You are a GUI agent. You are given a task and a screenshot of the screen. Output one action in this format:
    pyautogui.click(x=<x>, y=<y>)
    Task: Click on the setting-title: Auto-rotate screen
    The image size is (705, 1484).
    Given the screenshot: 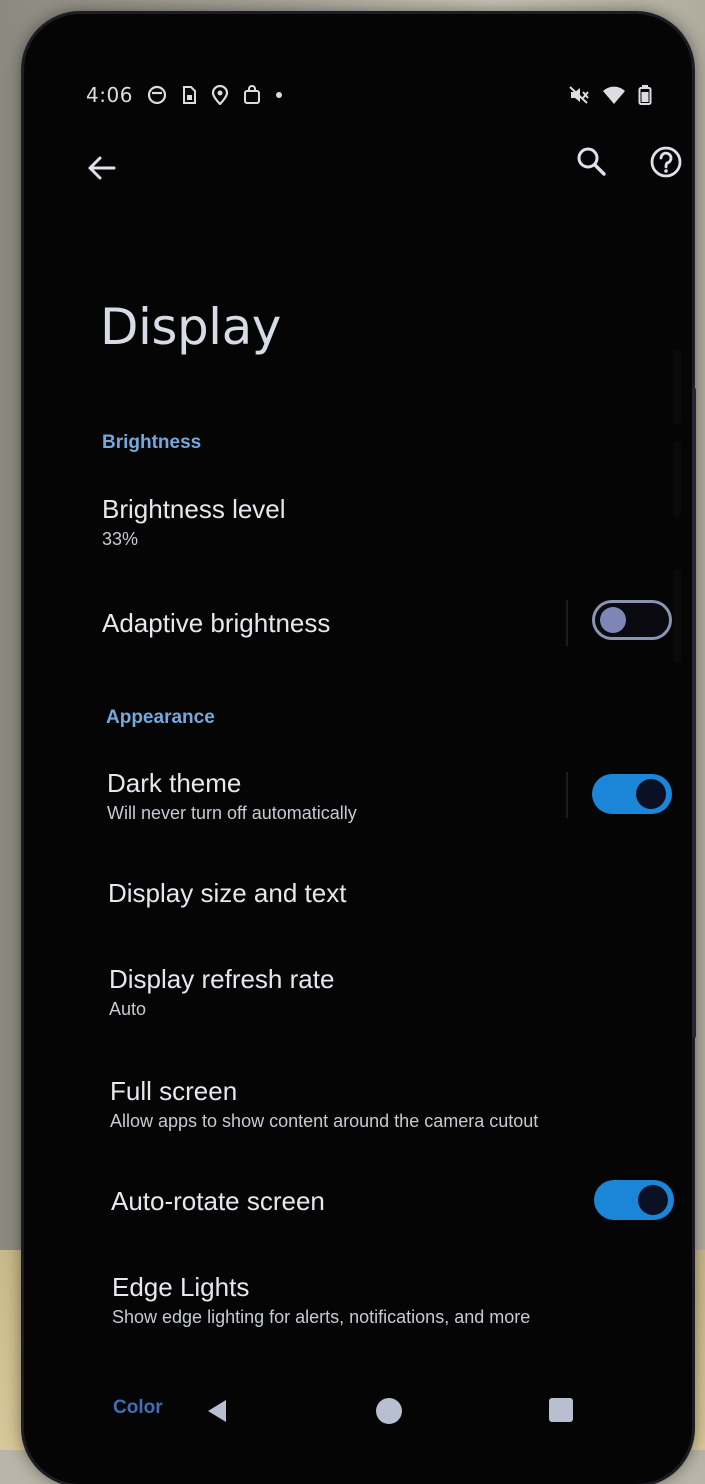 What is the action you would take?
    pyautogui.click(x=391, y=1201)
    